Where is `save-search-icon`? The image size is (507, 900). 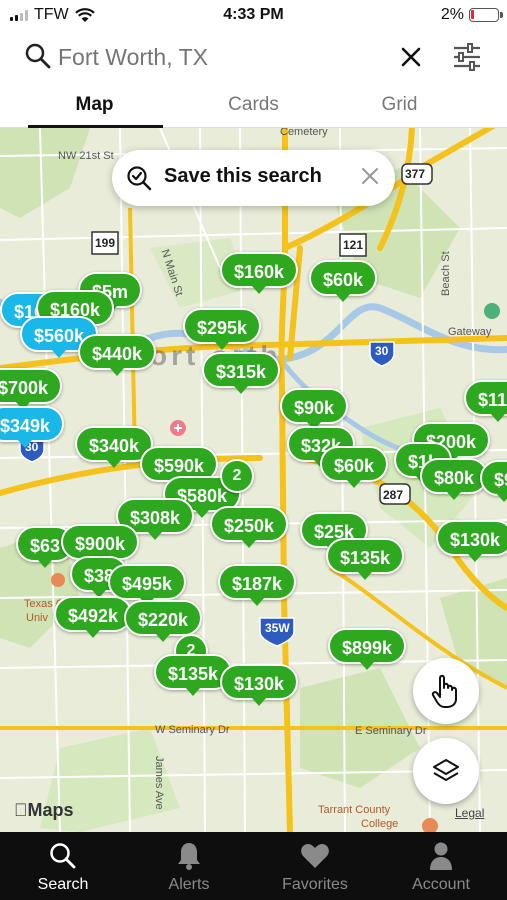
save-search-icon is located at coordinates (139, 178).